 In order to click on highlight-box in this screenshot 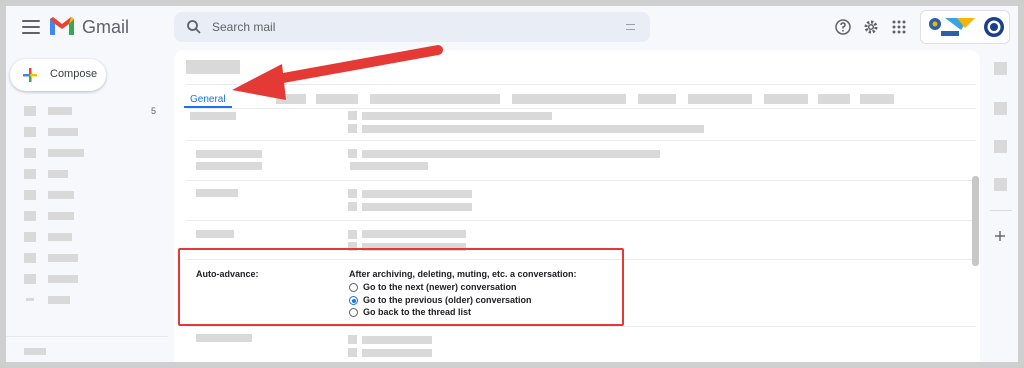, I will do `click(401, 287)`.